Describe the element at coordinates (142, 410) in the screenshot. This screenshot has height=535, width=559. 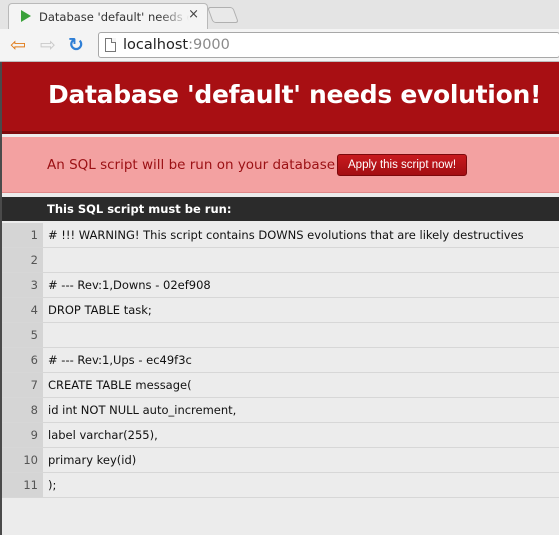
I see `code-text: id int NOT NULL auto_increment,` at that location.